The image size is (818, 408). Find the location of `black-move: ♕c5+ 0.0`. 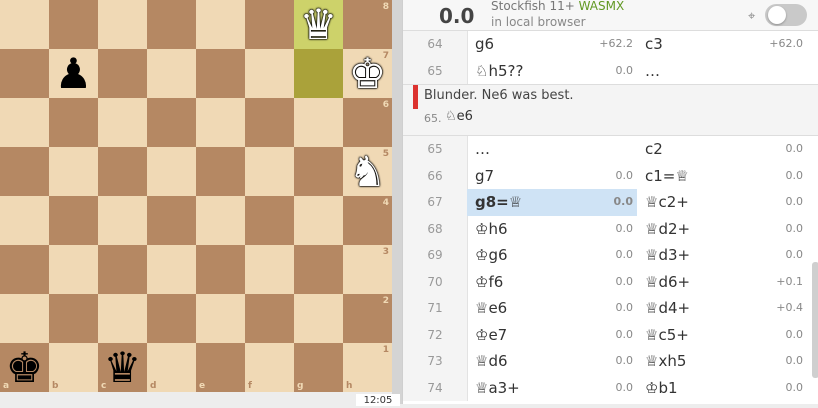

black-move: ♕c5+ 0.0 is located at coordinates (722, 335).